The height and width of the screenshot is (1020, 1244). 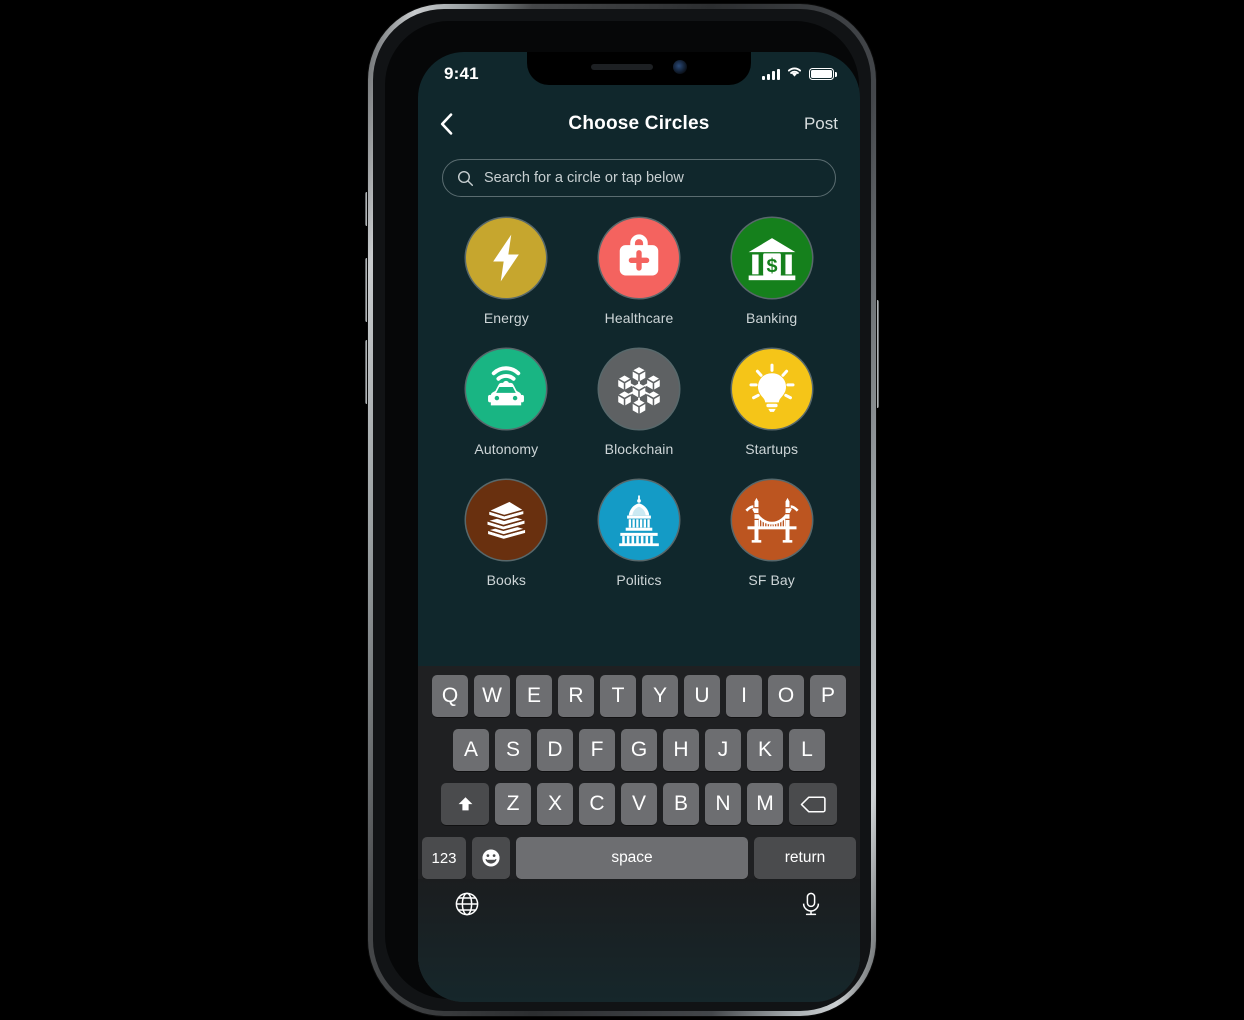 I want to click on circle-label-energy: Energy, so click(x=506, y=318).